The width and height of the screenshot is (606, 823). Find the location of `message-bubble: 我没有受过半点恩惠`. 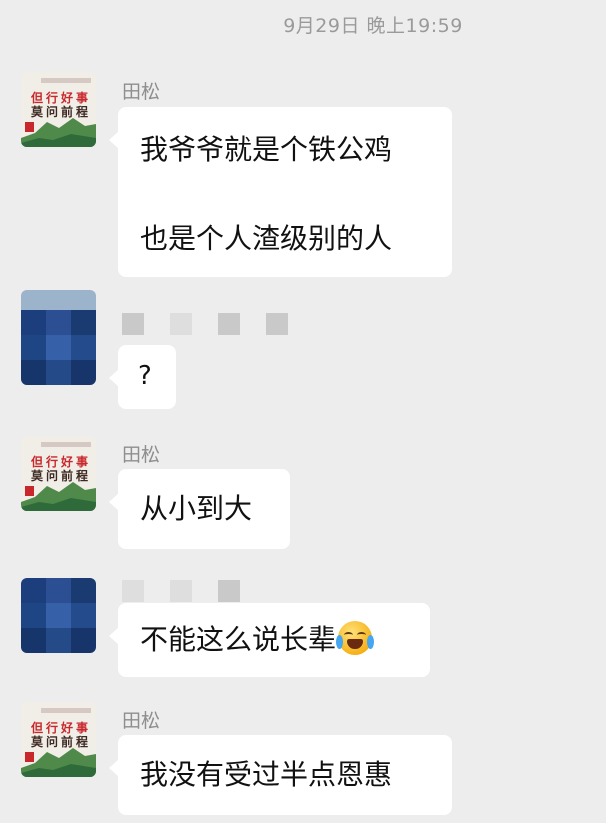

message-bubble: 我没有受过半点恩惠 is located at coordinates (280, 775).